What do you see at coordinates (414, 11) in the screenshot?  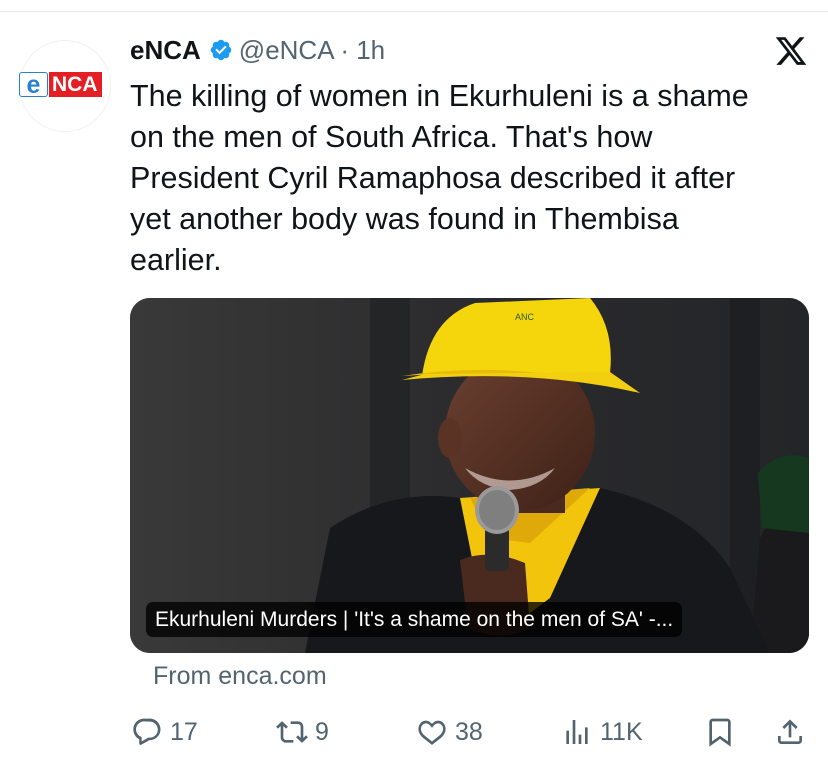 I see `top-divider` at bounding box center [414, 11].